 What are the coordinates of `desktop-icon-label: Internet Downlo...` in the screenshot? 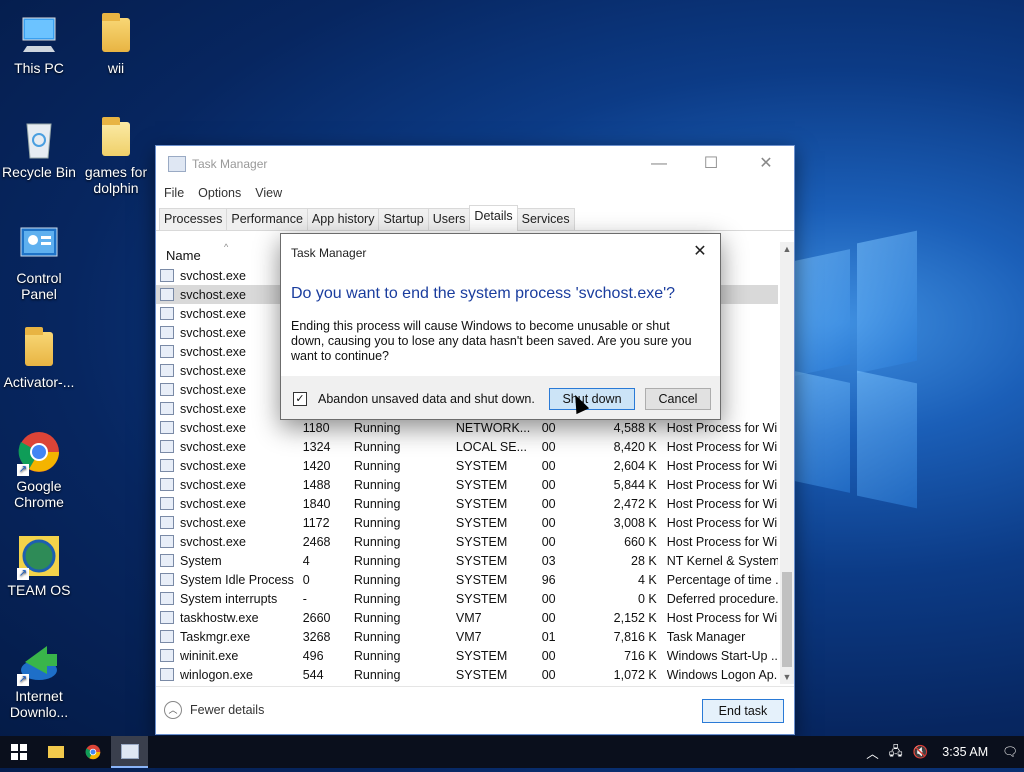 It's located at (39, 704).